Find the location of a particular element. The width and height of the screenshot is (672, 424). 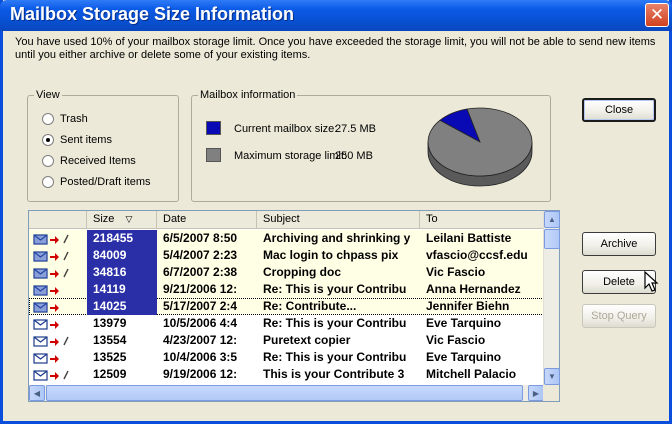

view-option-label: Received Items is located at coordinates (98, 161).